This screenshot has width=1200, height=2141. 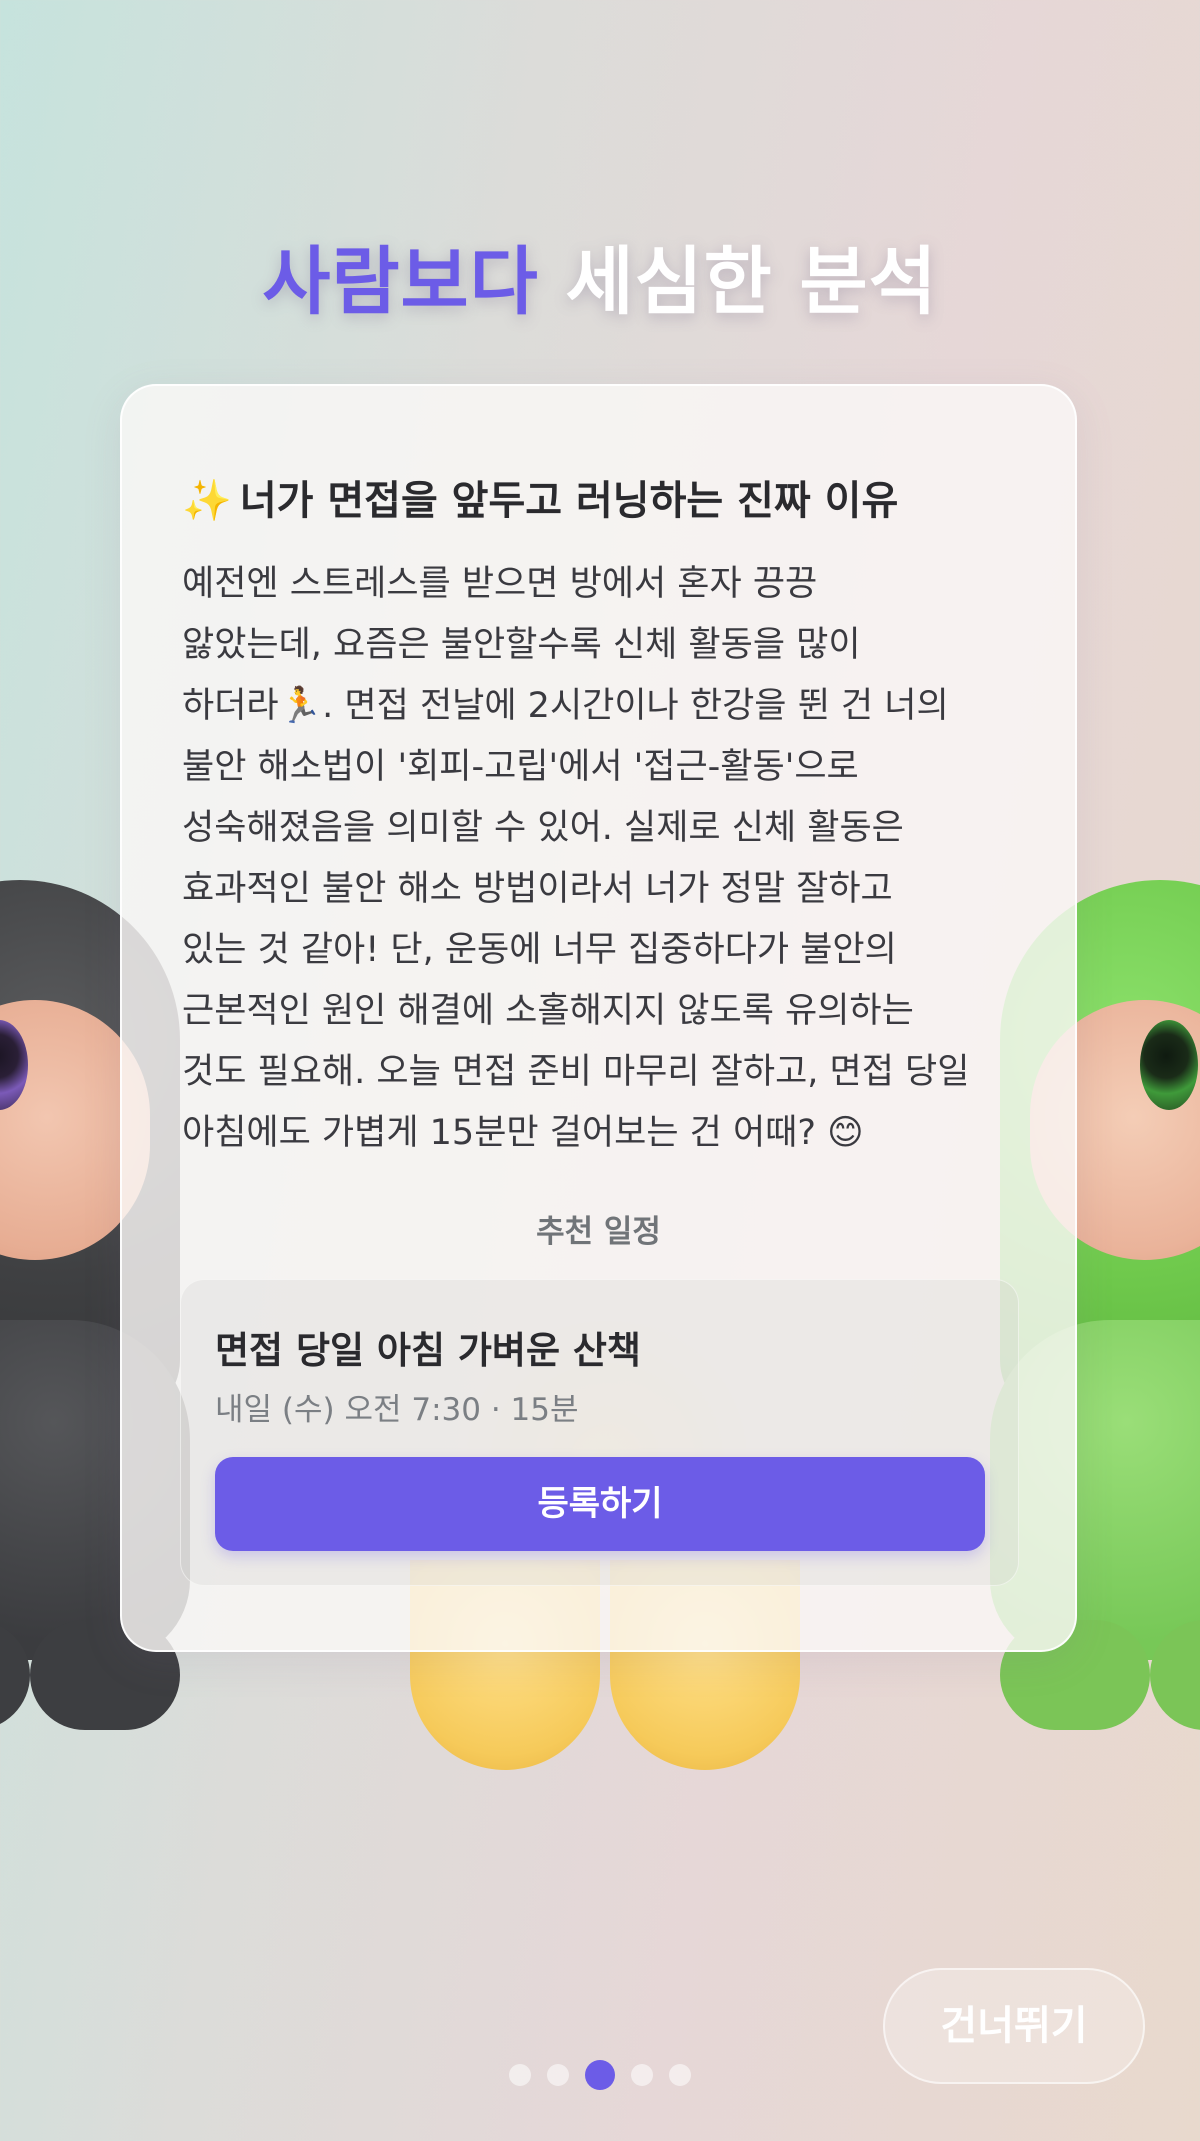 I want to click on register-button: 등록하기, so click(x=600, y=1504).